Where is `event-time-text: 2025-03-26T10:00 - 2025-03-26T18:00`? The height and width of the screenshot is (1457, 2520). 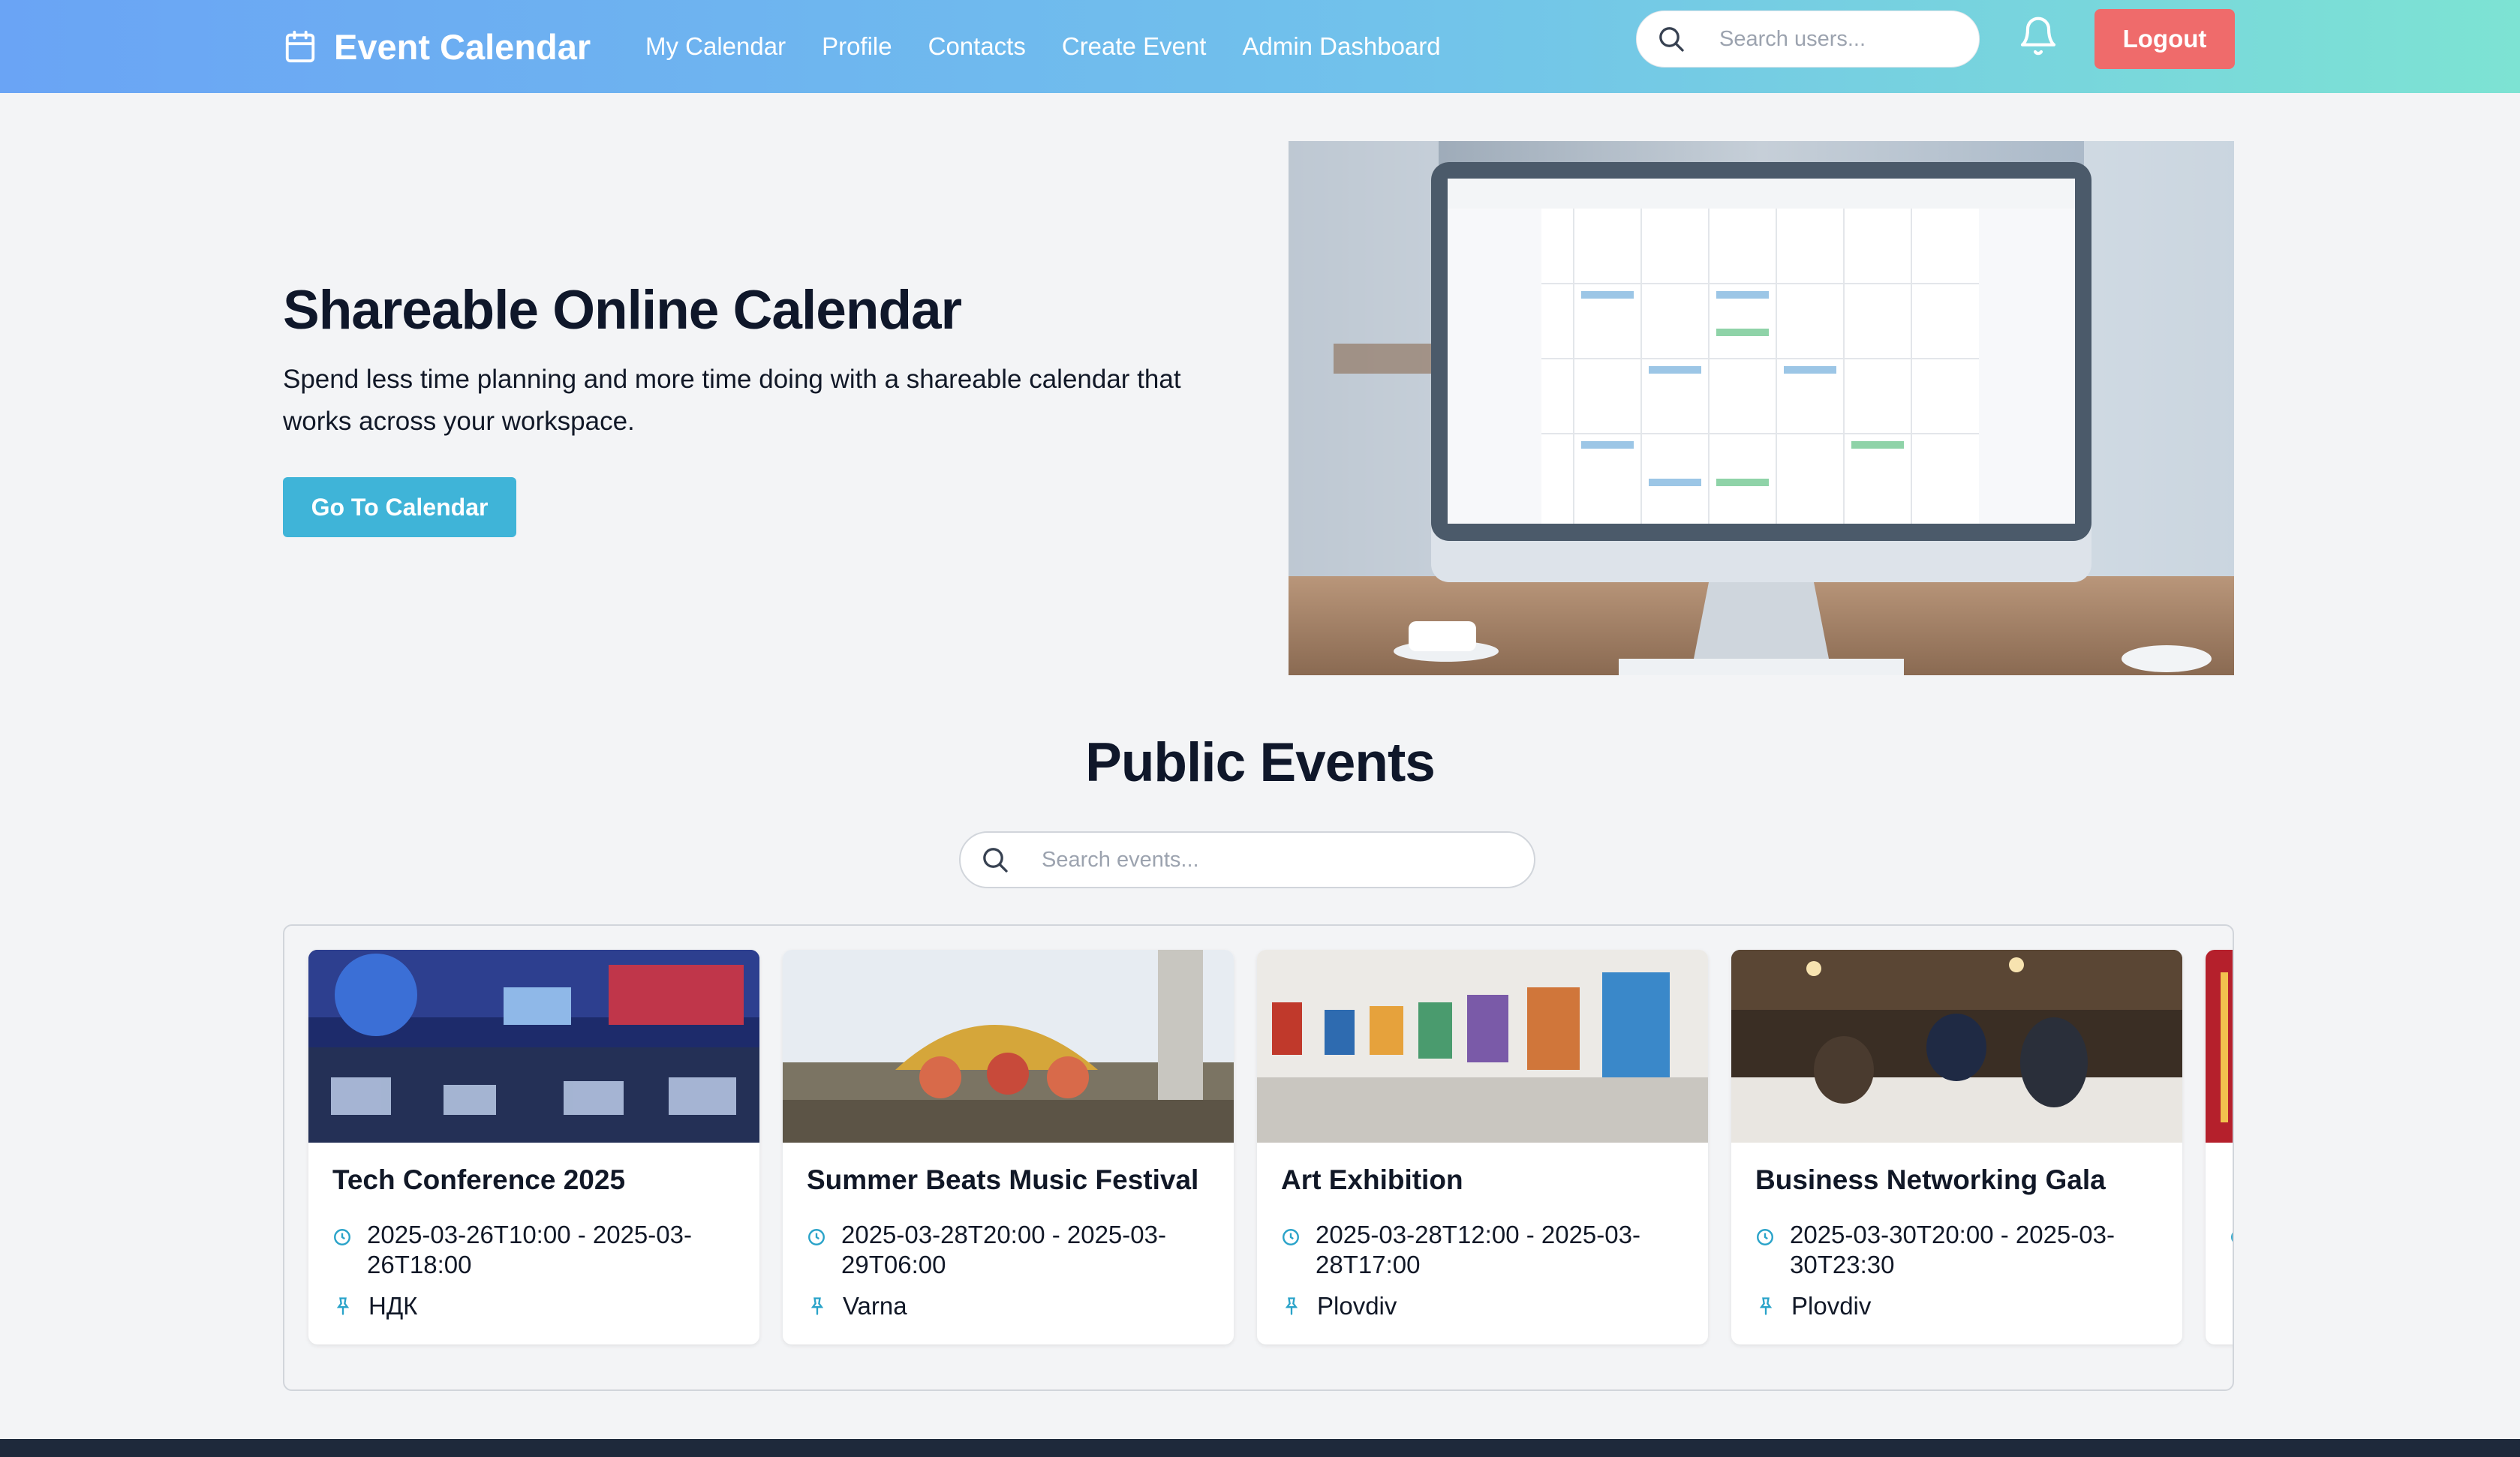
event-time-text: 2025-03-26T10:00 - 2025-03-26T18:00 is located at coordinates (529, 1250).